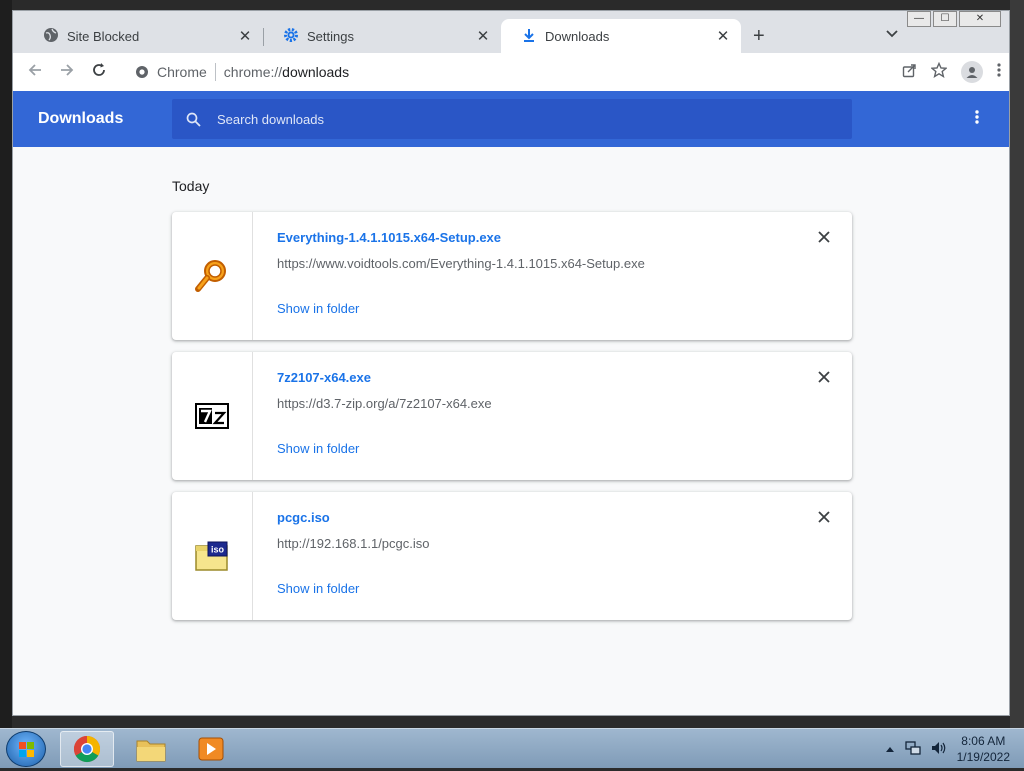 Image resolution: width=1024 pixels, height=771 pixels. I want to click on clock-date: 1/19/2022, so click(983, 757).